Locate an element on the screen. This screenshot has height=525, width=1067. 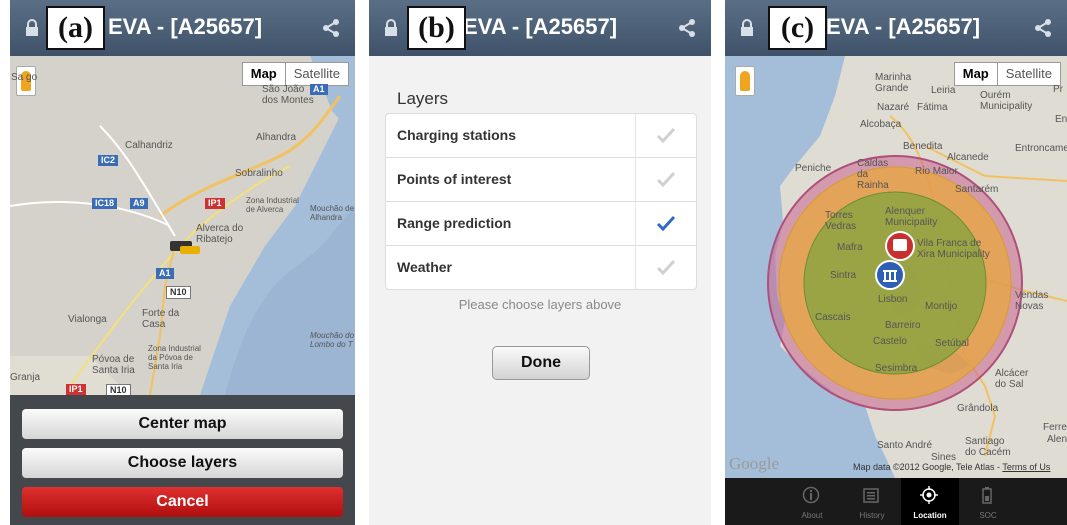
layer-row-range-prediction: Range prediction is located at coordinates (541, 224).